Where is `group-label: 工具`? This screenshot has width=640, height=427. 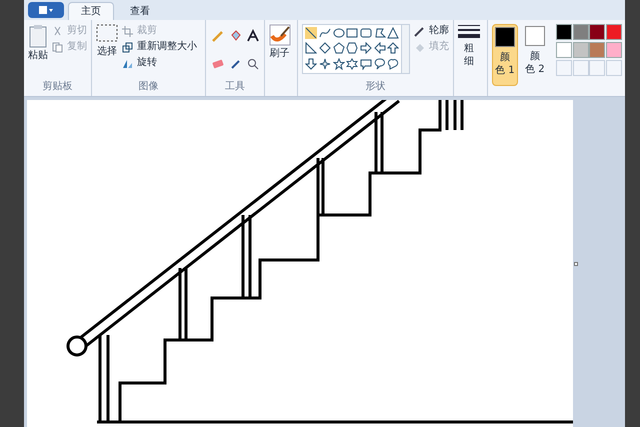
group-label: 工具 is located at coordinates (235, 87).